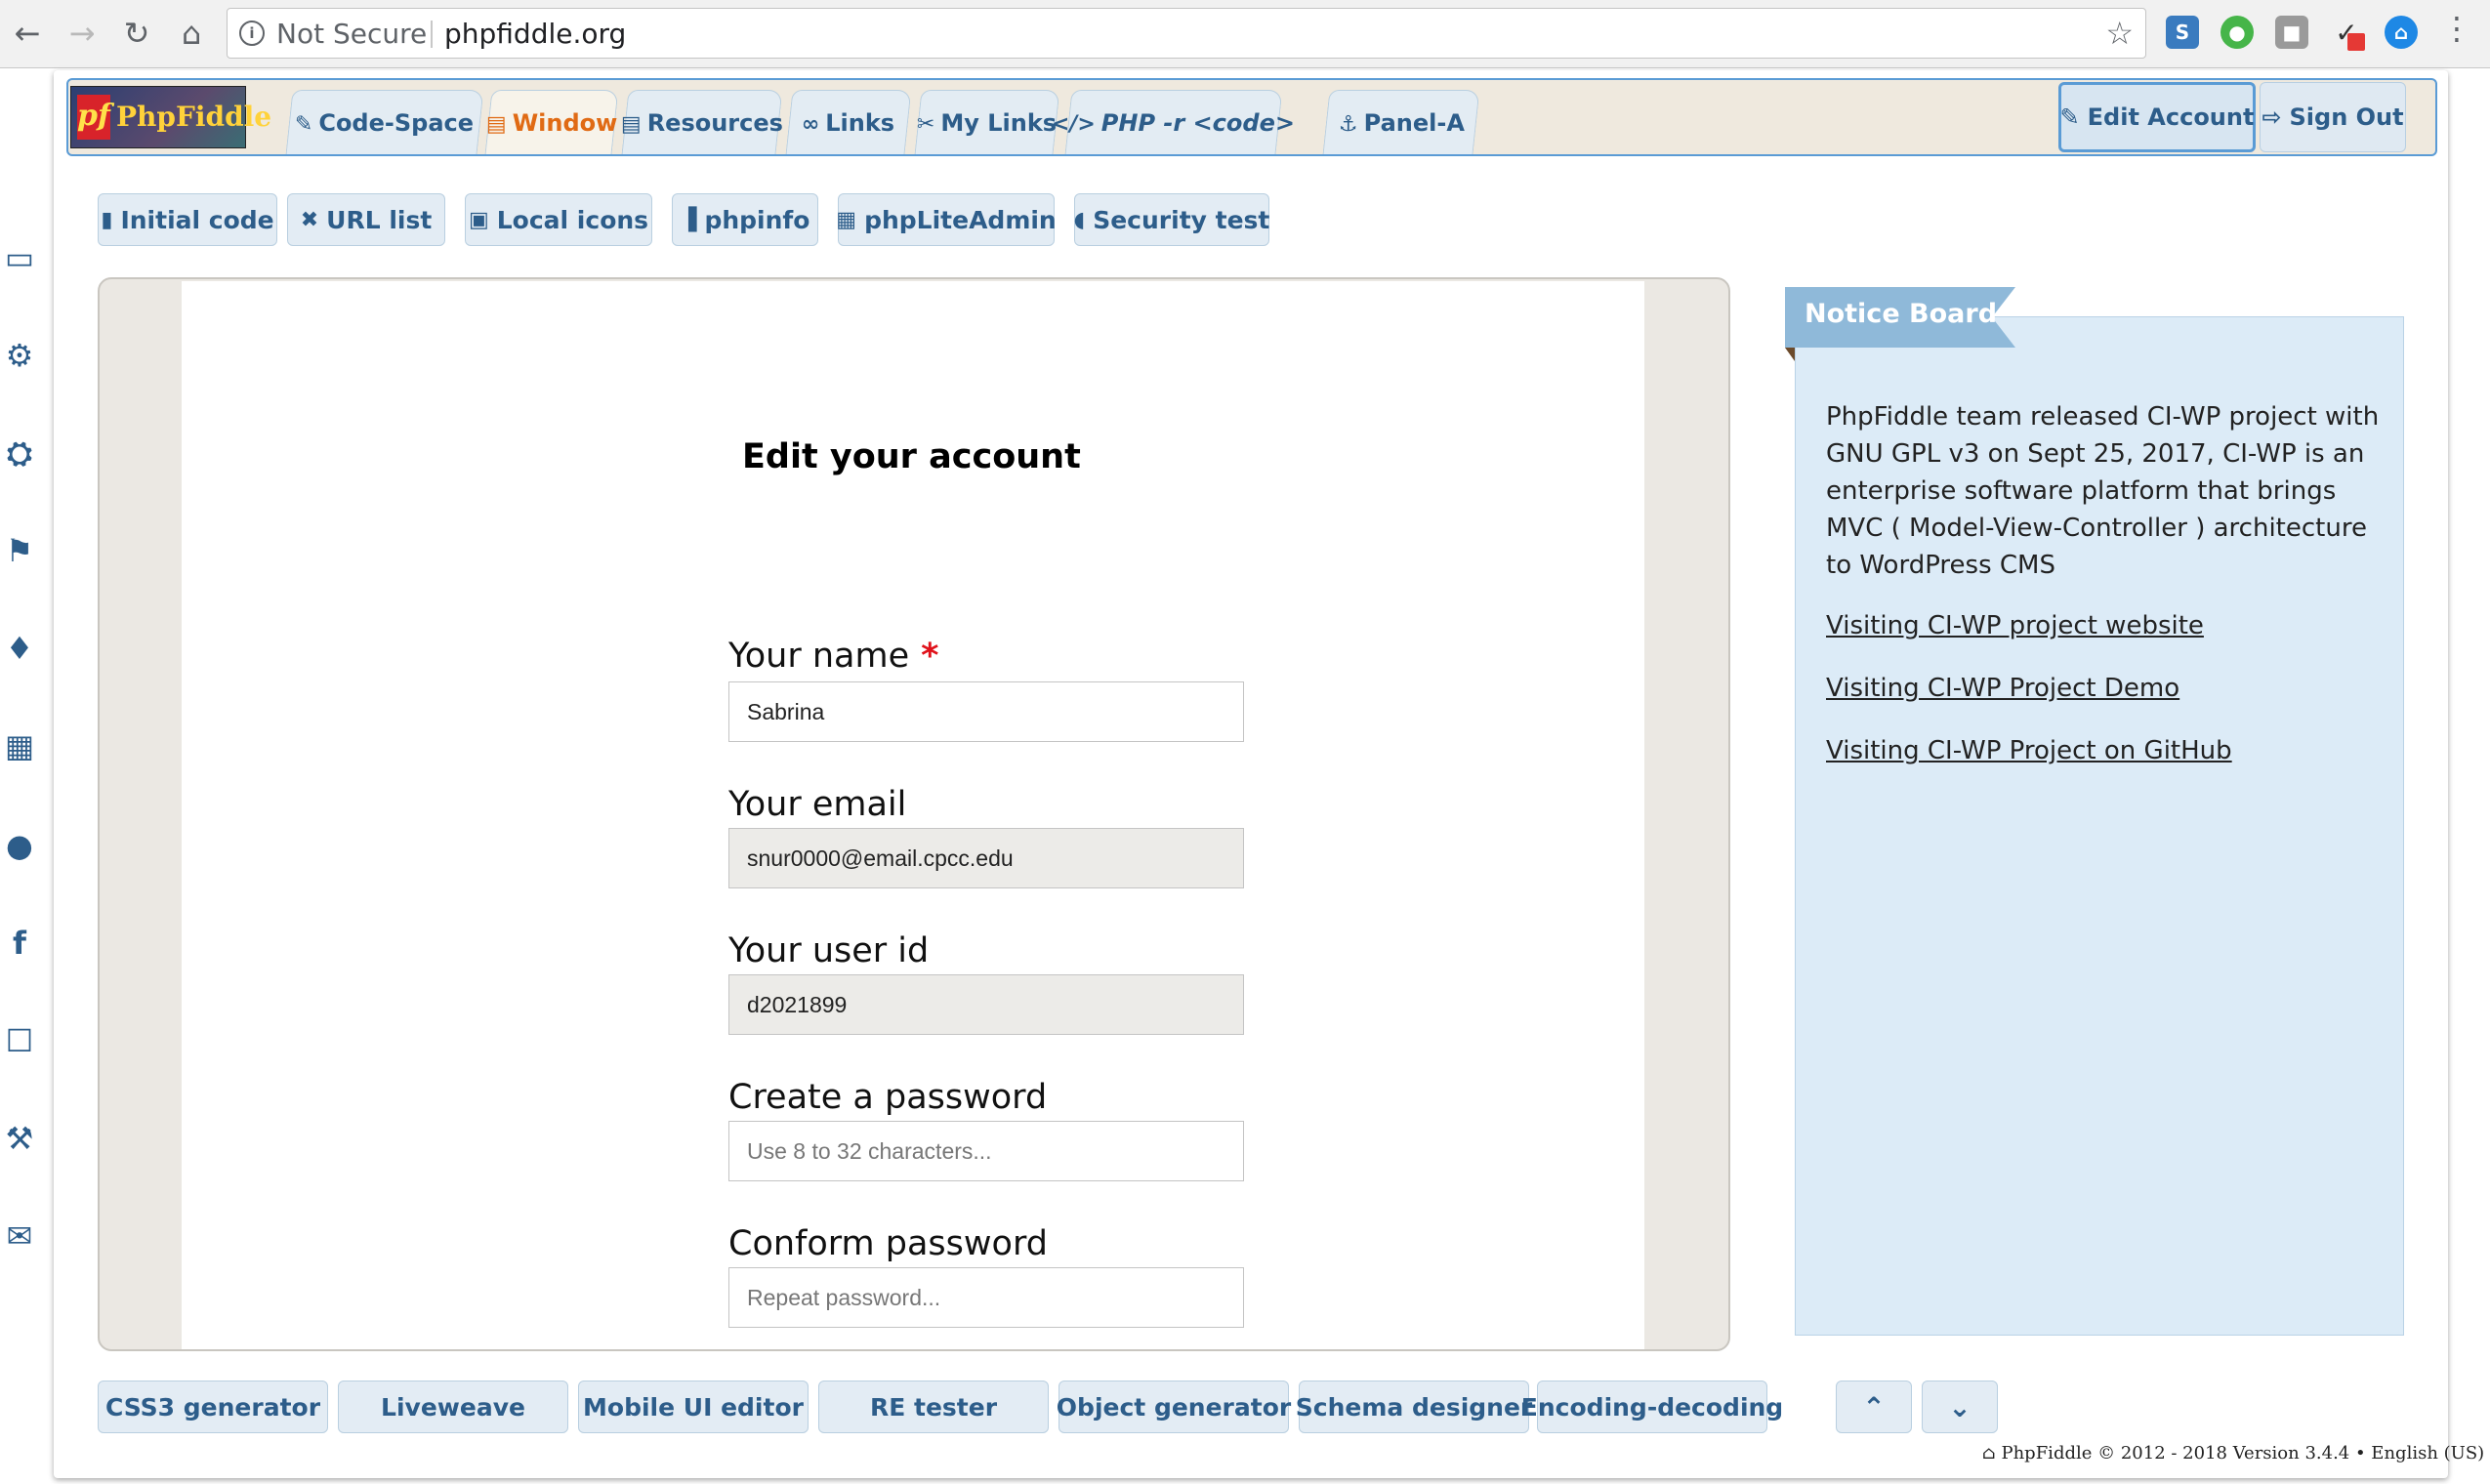 The height and width of the screenshot is (1484, 2490). What do you see at coordinates (934, 1407) in the screenshot?
I see `re-tester-button: RE tester` at bounding box center [934, 1407].